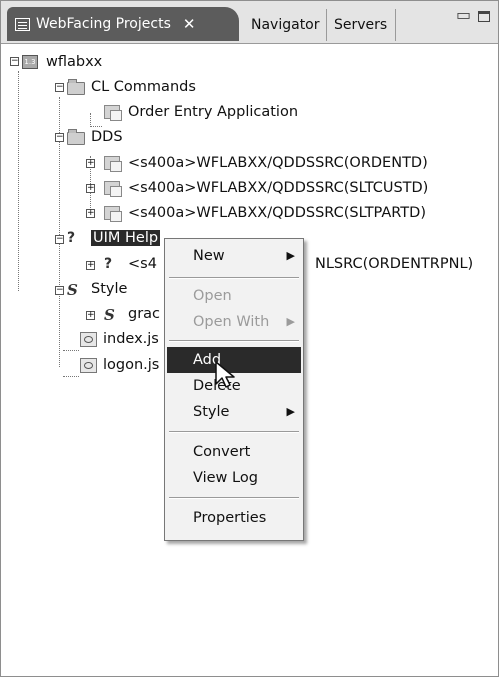 The image size is (499, 677). Describe the element at coordinates (189, 24) in the screenshot. I see `close-icon: ✕` at that location.